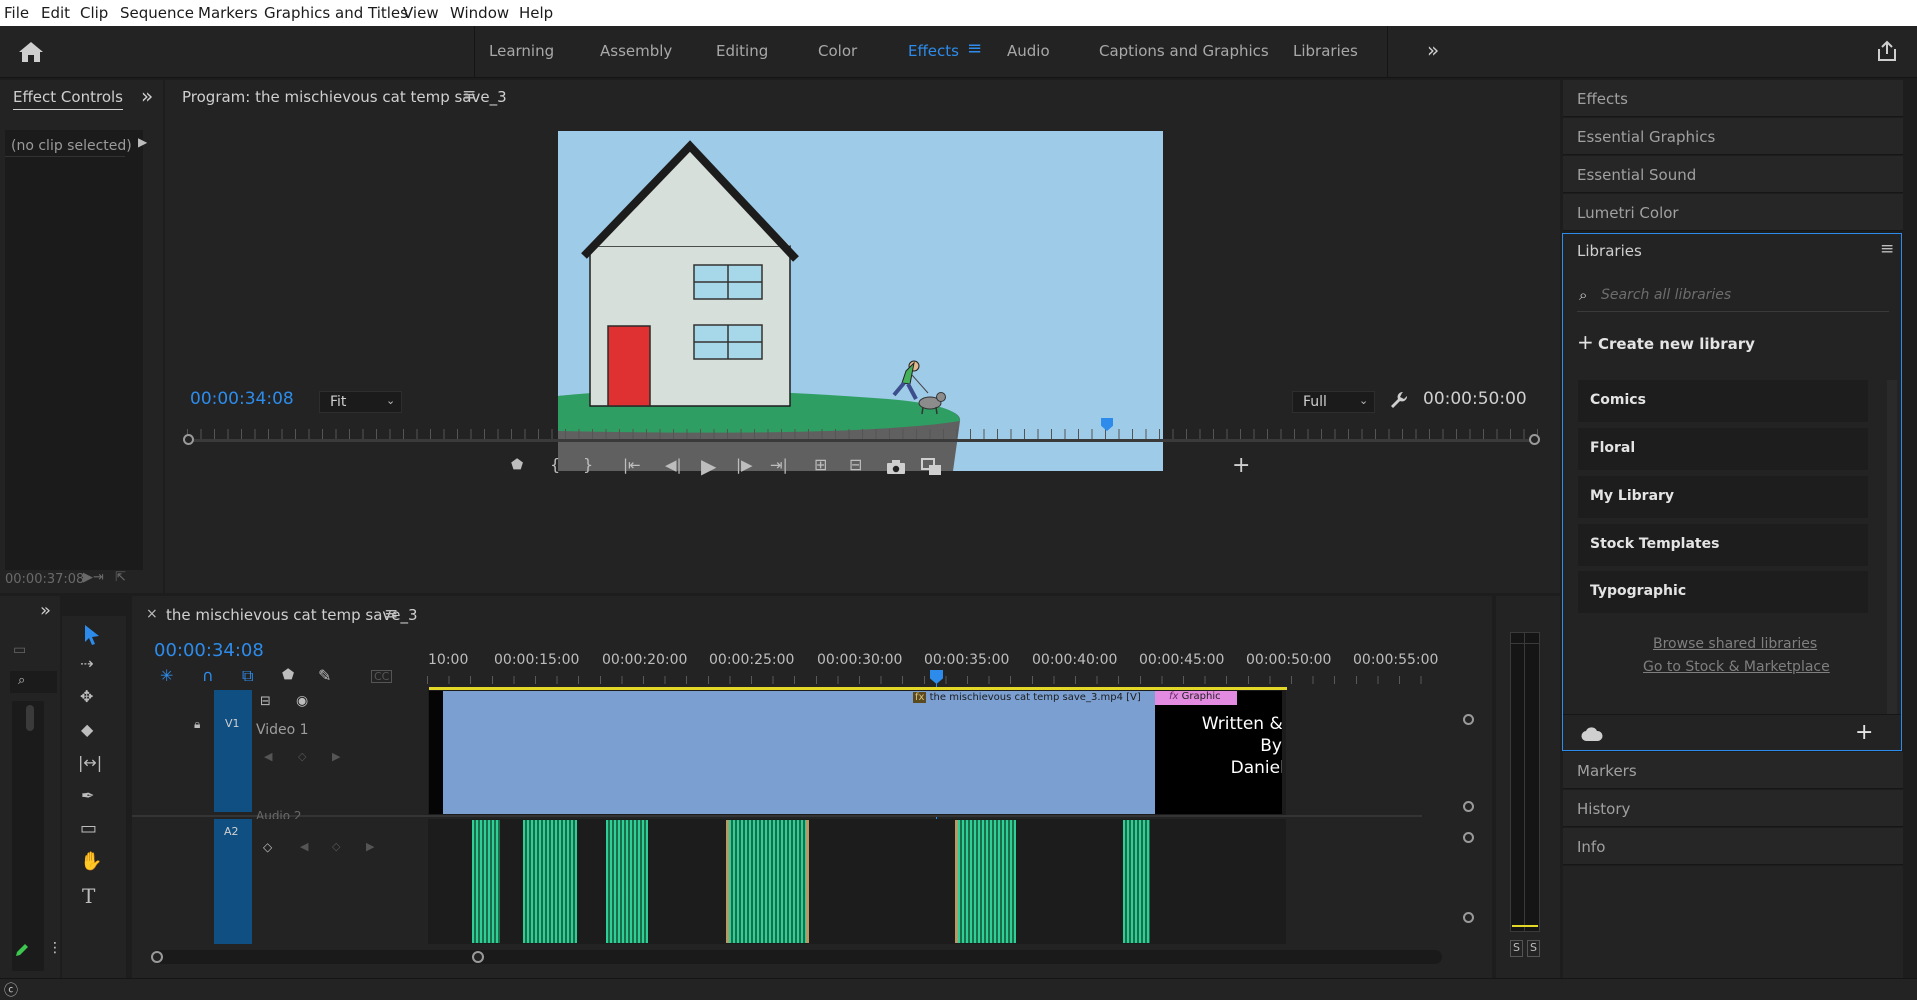  Describe the element at coordinates (1184, 51) in the screenshot. I see `workspace-captions-and-graphics: Captions and Graphics` at that location.